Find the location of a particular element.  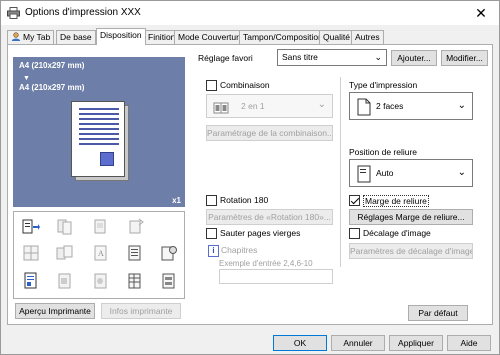

pages-icon is located at coordinates (100, 226).